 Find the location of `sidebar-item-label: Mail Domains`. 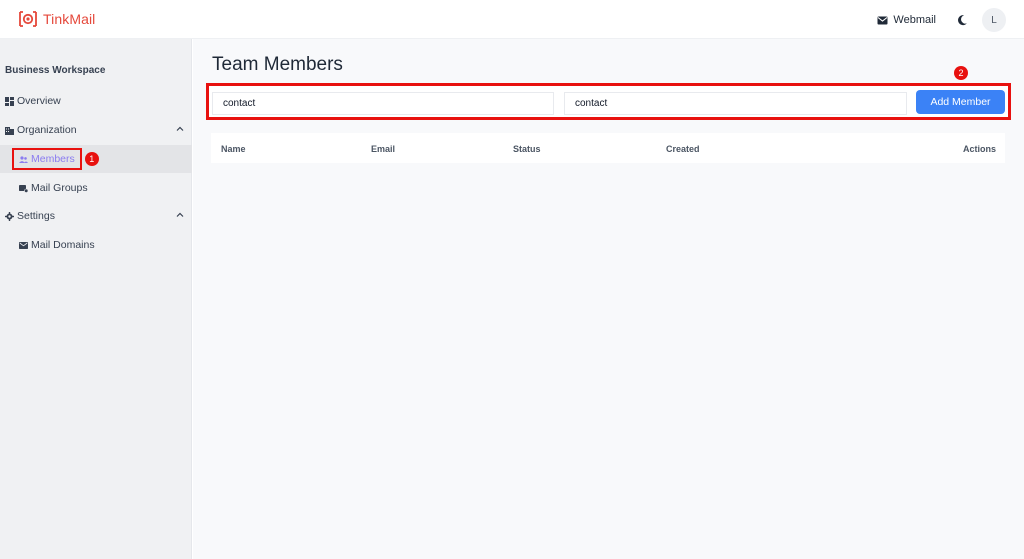

sidebar-item-label: Mail Domains is located at coordinates (63, 245).